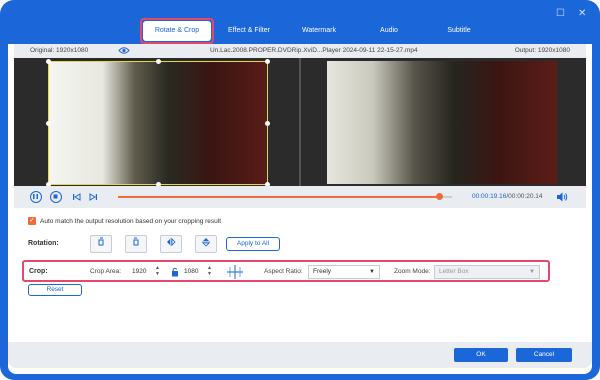  I want to click on aspect-ratio-label: Aspect Ratio:, so click(283, 271).